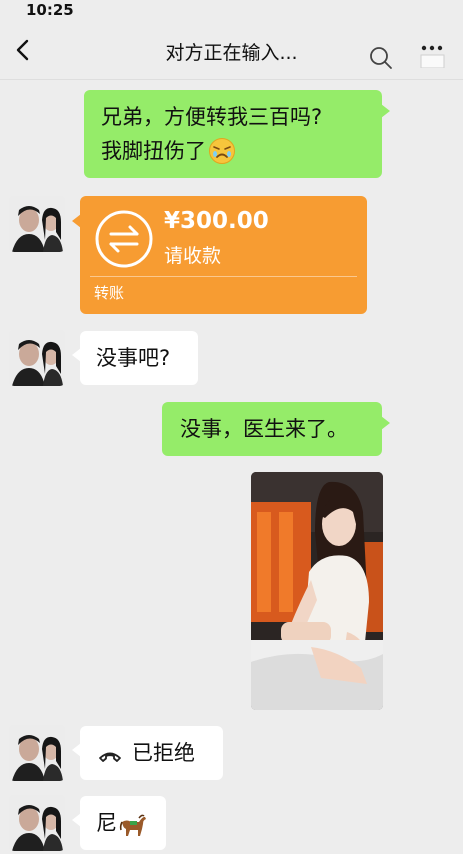  What do you see at coordinates (50, 10) in the screenshot?
I see `status-time: 10:25` at bounding box center [50, 10].